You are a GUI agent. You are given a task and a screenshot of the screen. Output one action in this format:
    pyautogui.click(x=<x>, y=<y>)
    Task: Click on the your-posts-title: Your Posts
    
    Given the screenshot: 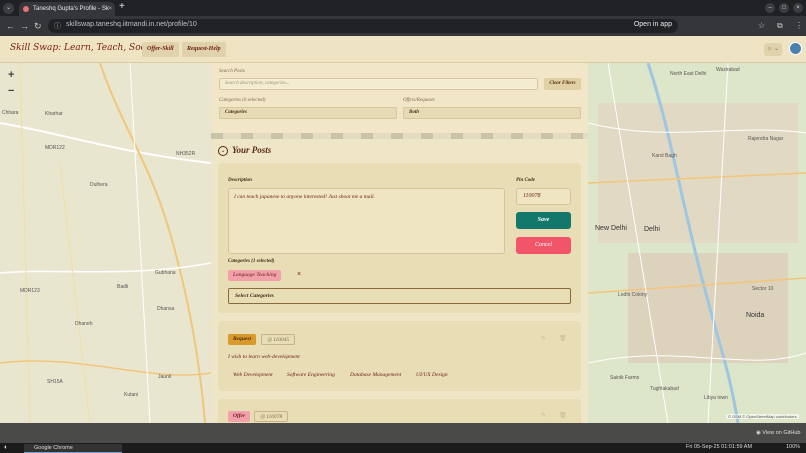 What is the action you would take?
    pyautogui.click(x=252, y=150)
    